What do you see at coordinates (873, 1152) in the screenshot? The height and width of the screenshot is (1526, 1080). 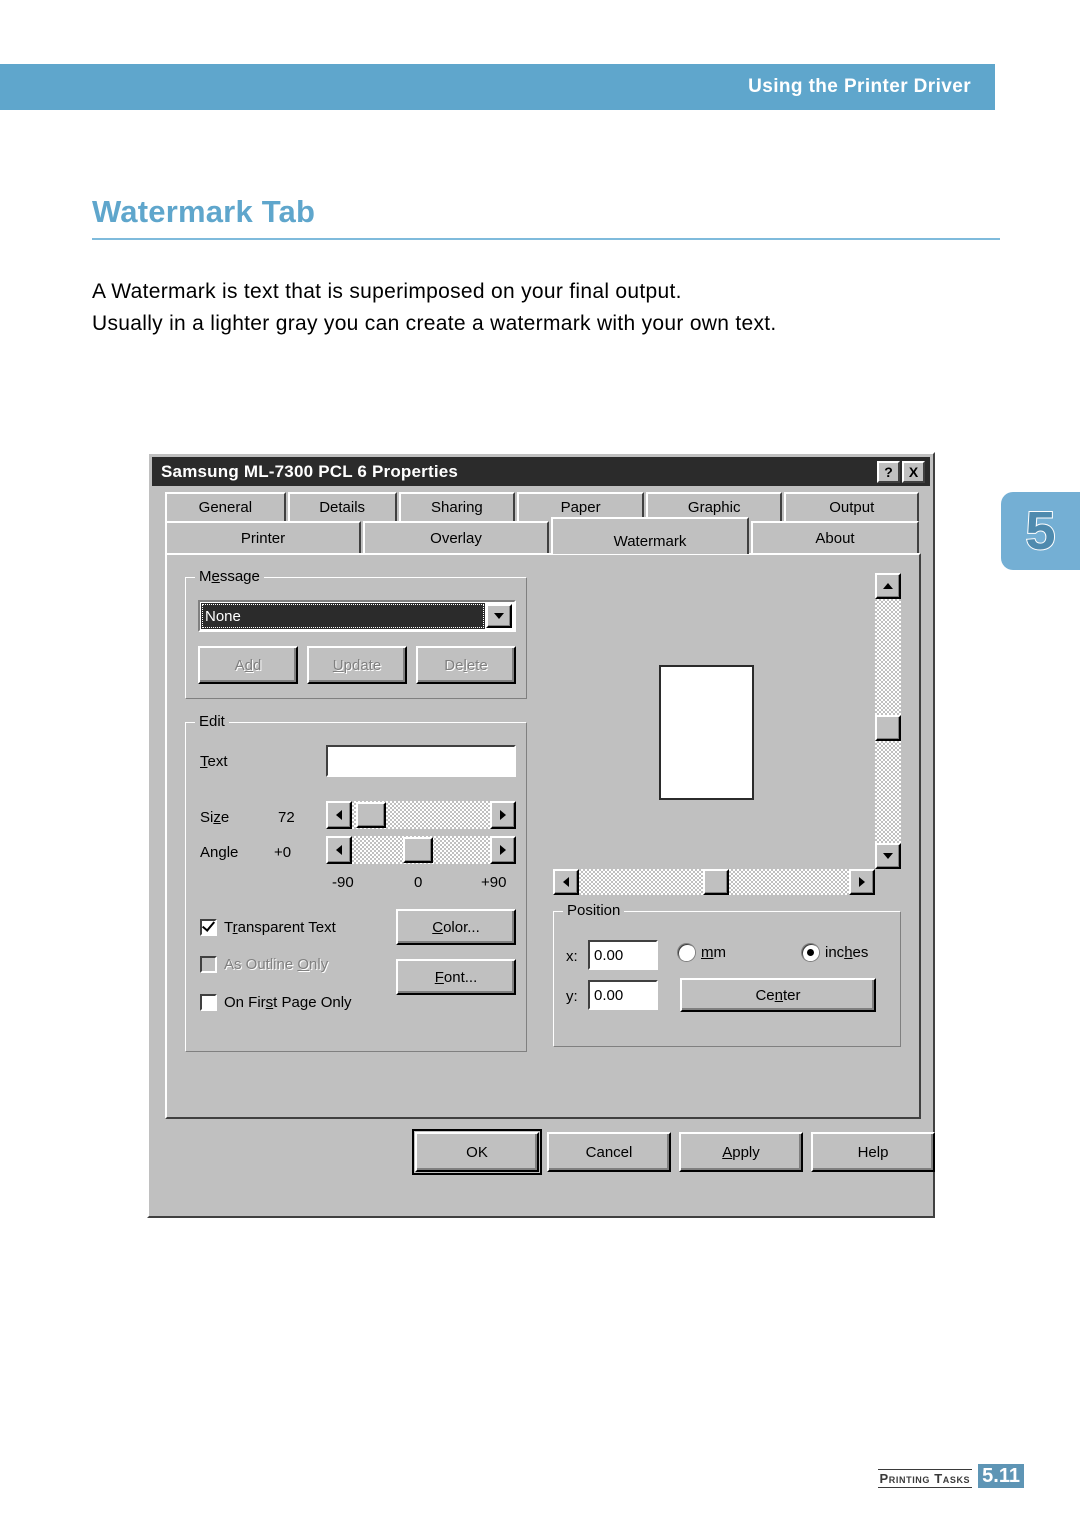 I see `help-button: Help` at bounding box center [873, 1152].